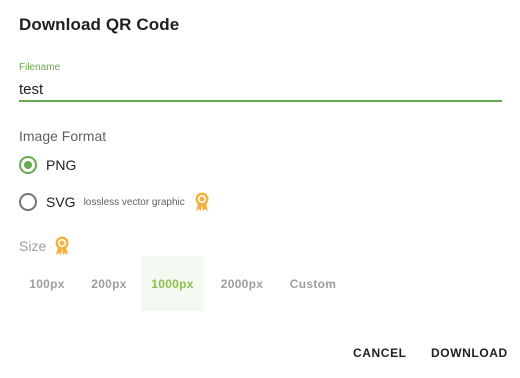 The image size is (520, 378). What do you see at coordinates (99, 24) in the screenshot?
I see `dialog-title: Download QR Code` at bounding box center [99, 24].